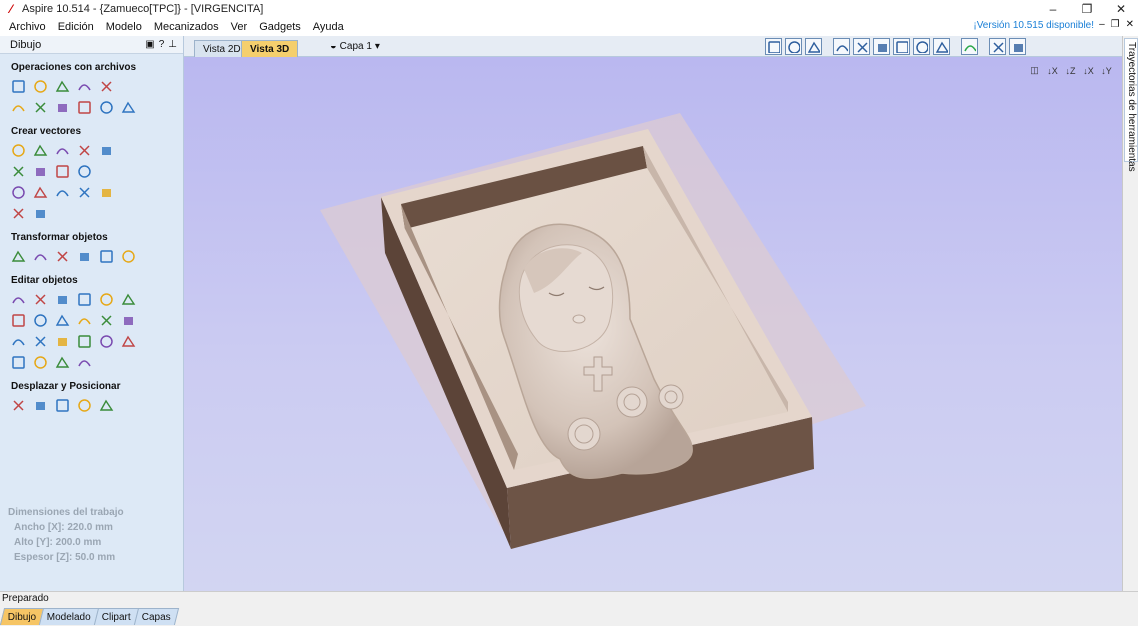  I want to click on paste-icon, so click(84, 107).